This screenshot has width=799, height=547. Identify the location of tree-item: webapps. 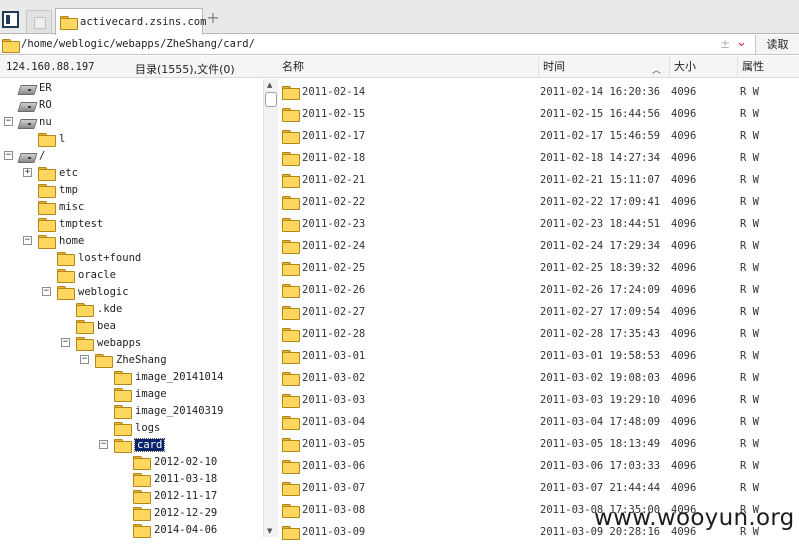
(108, 342).